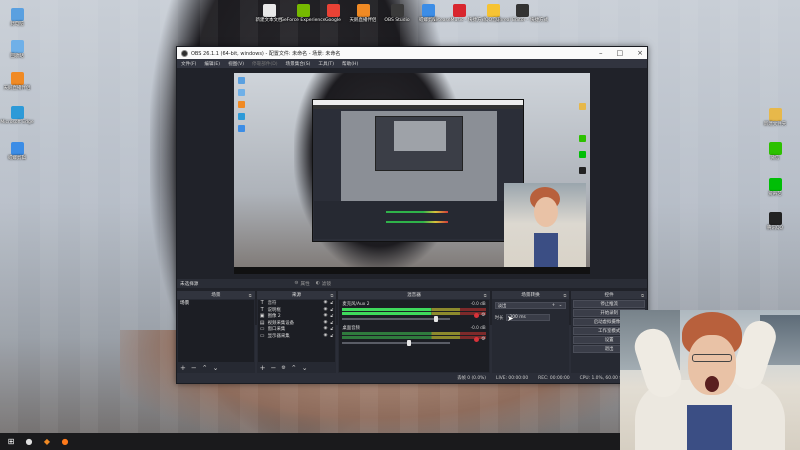  I want to click on scenes-dock: 场景 ⧉ 场景 + − ⌃ ⌄, so click(216, 332).